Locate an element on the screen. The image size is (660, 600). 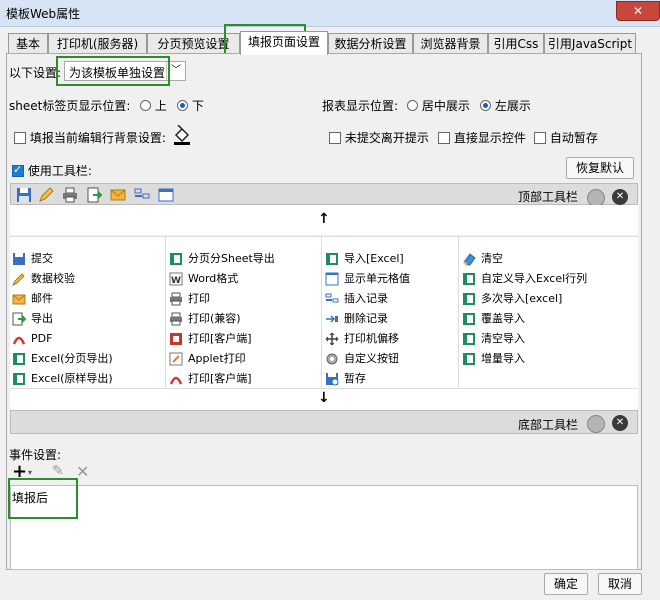
event-highlight is located at coordinates (43, 498).